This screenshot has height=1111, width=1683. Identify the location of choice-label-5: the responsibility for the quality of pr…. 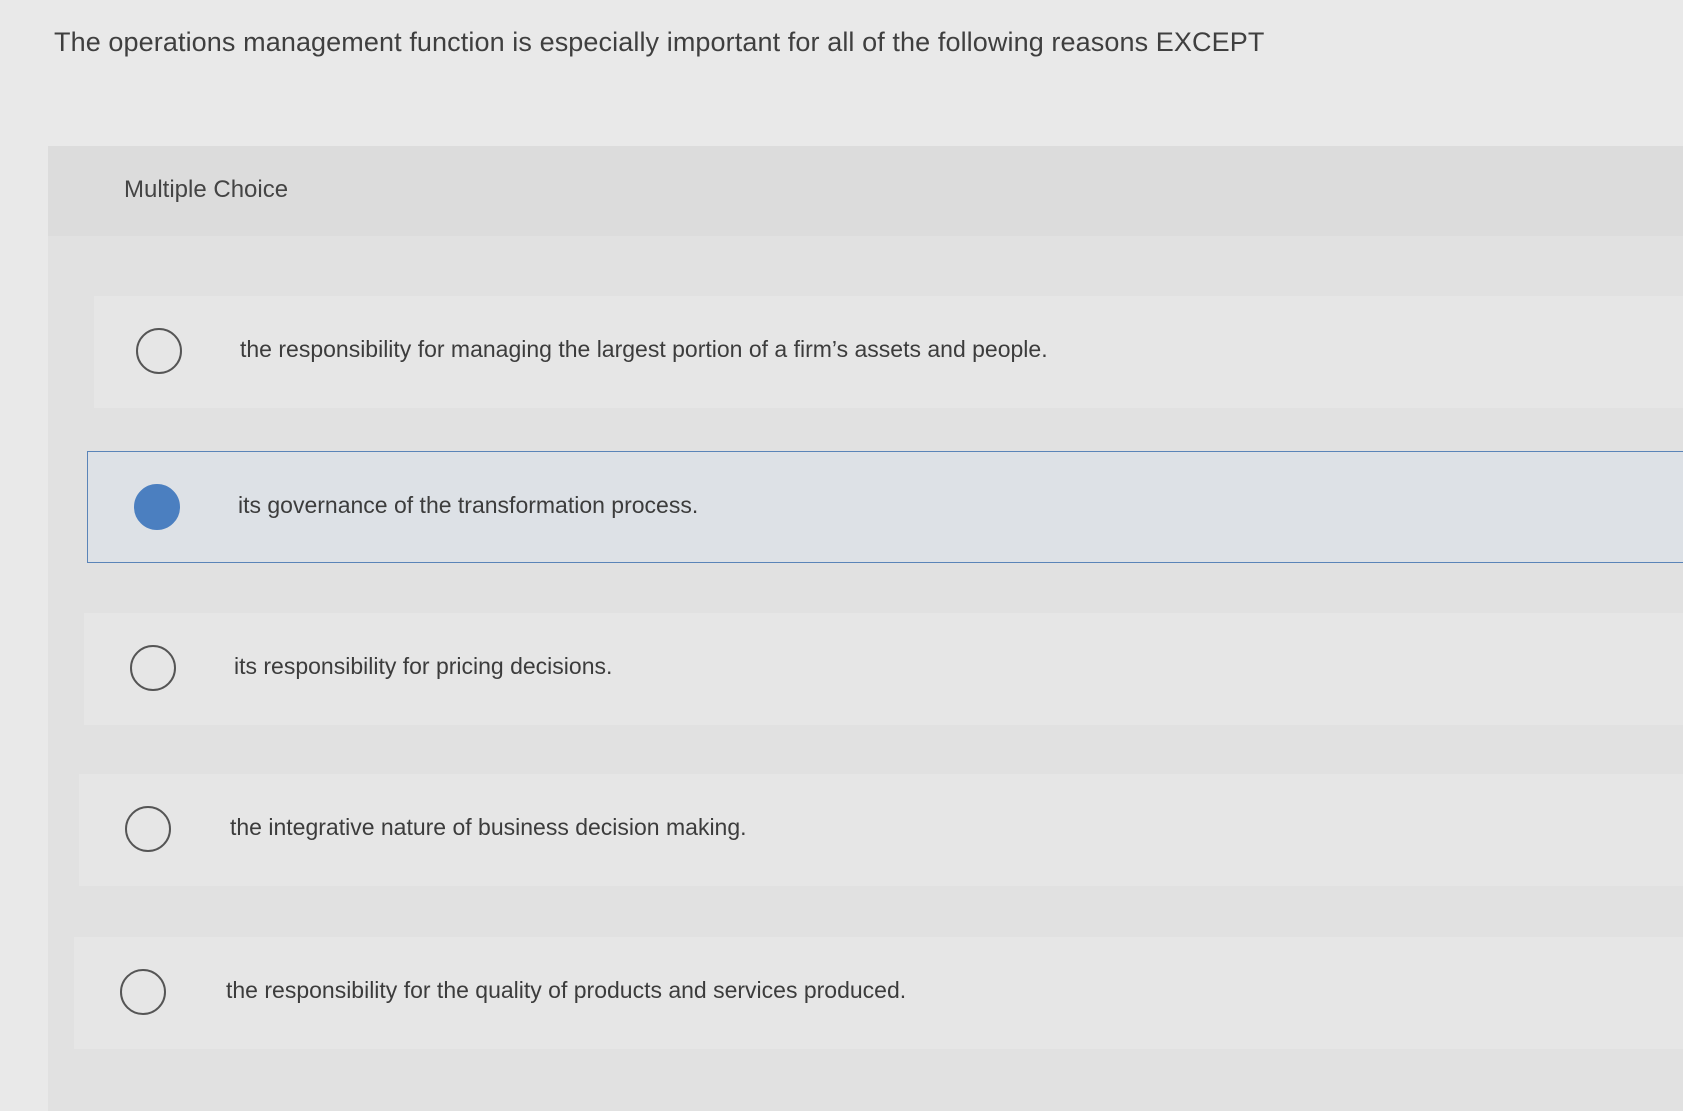
(566, 990).